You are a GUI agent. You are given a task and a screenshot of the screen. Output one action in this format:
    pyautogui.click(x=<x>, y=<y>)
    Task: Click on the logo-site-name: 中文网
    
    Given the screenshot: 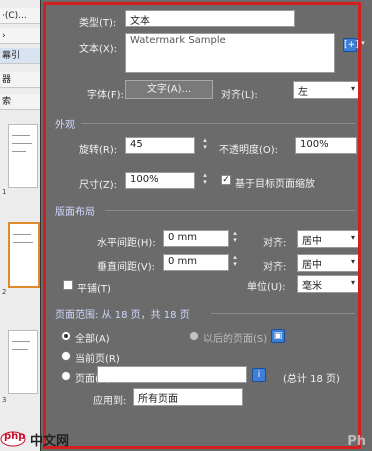 What is the action you would take?
    pyautogui.click(x=50, y=441)
    